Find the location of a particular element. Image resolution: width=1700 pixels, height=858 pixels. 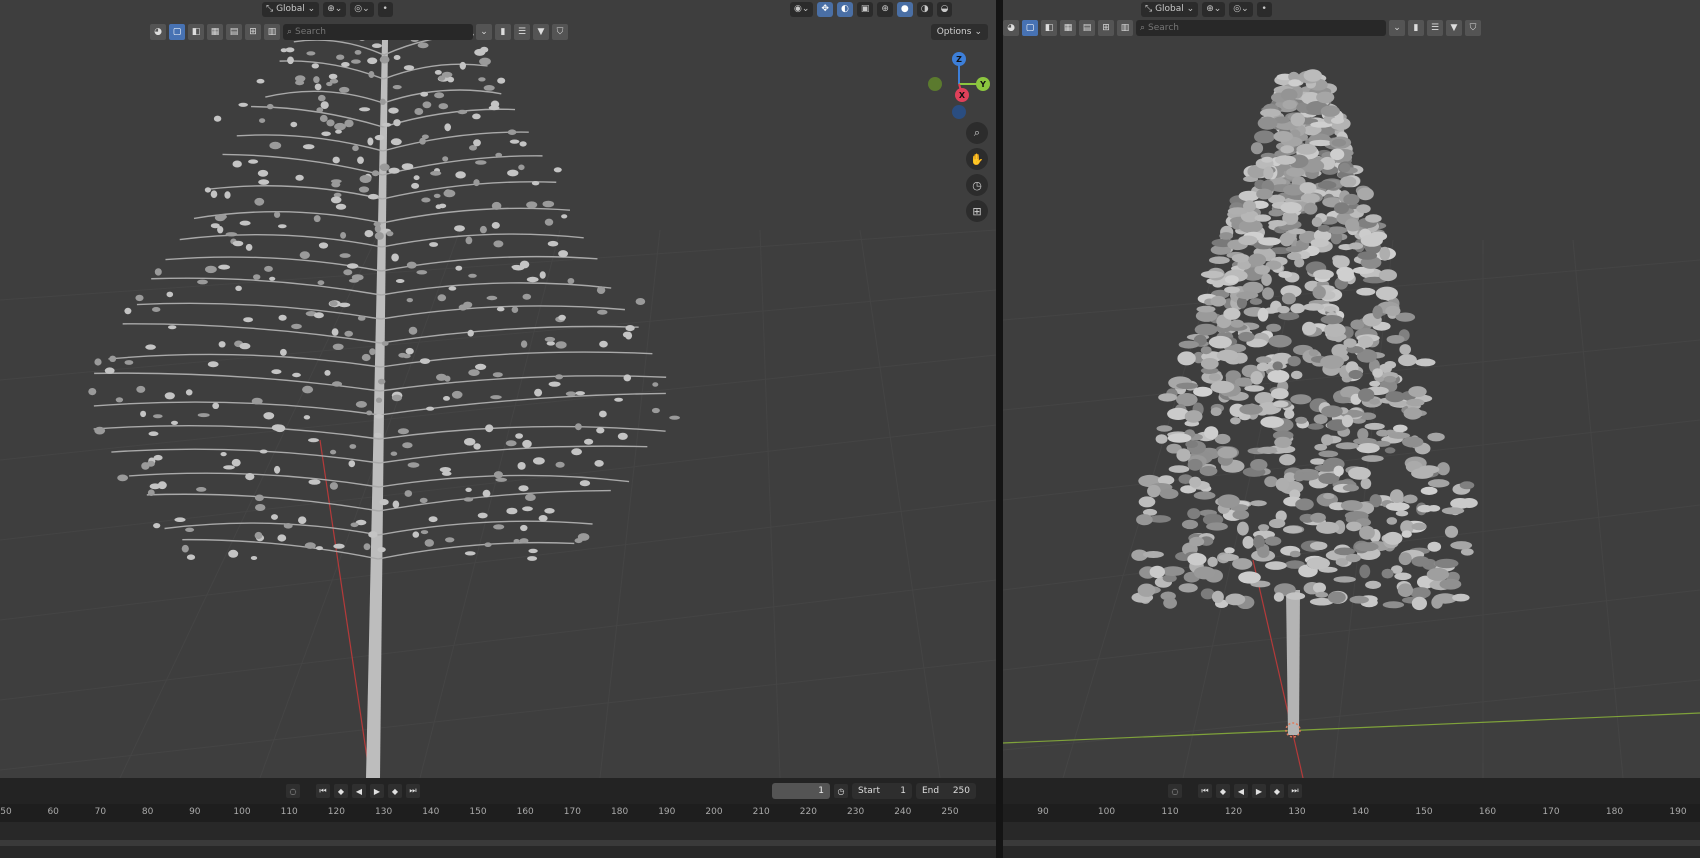

right-snap-dropdown: ◎ ⌄ is located at coordinates (1241, 9).